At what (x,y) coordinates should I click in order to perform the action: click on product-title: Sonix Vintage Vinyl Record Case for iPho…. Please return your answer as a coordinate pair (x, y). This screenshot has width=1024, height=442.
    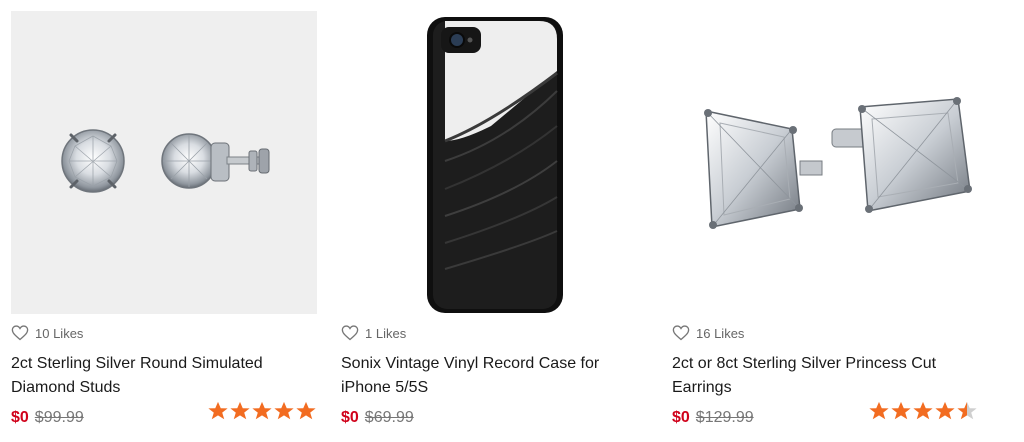
    Looking at the image, I should click on (494, 376).